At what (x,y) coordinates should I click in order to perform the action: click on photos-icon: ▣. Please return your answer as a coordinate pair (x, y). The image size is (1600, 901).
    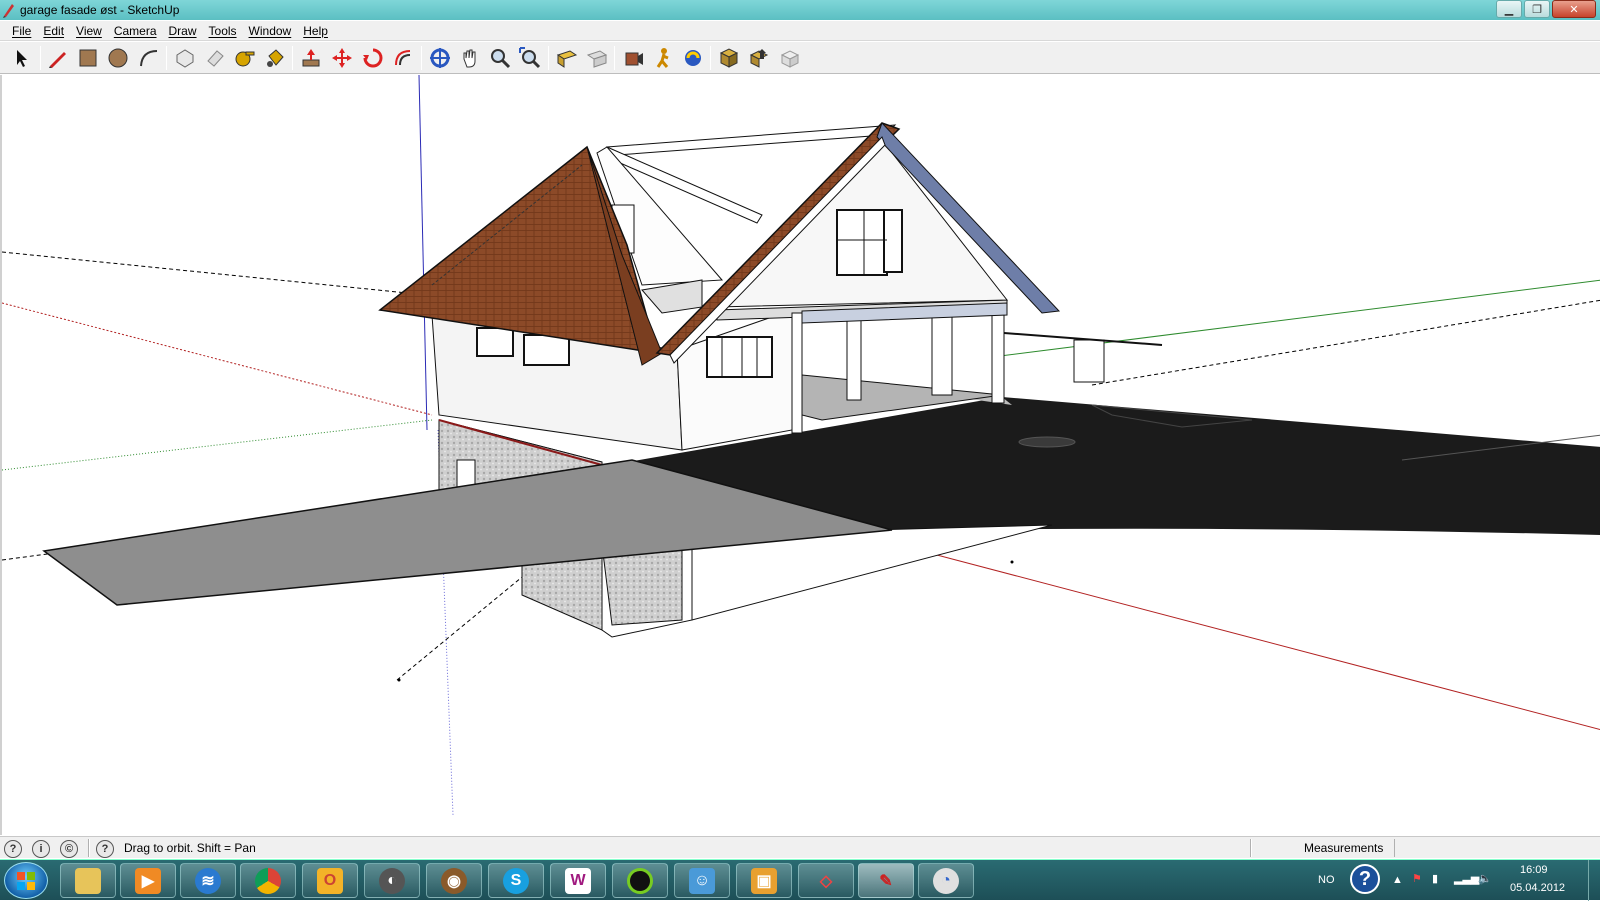
    Looking at the image, I should click on (764, 880).